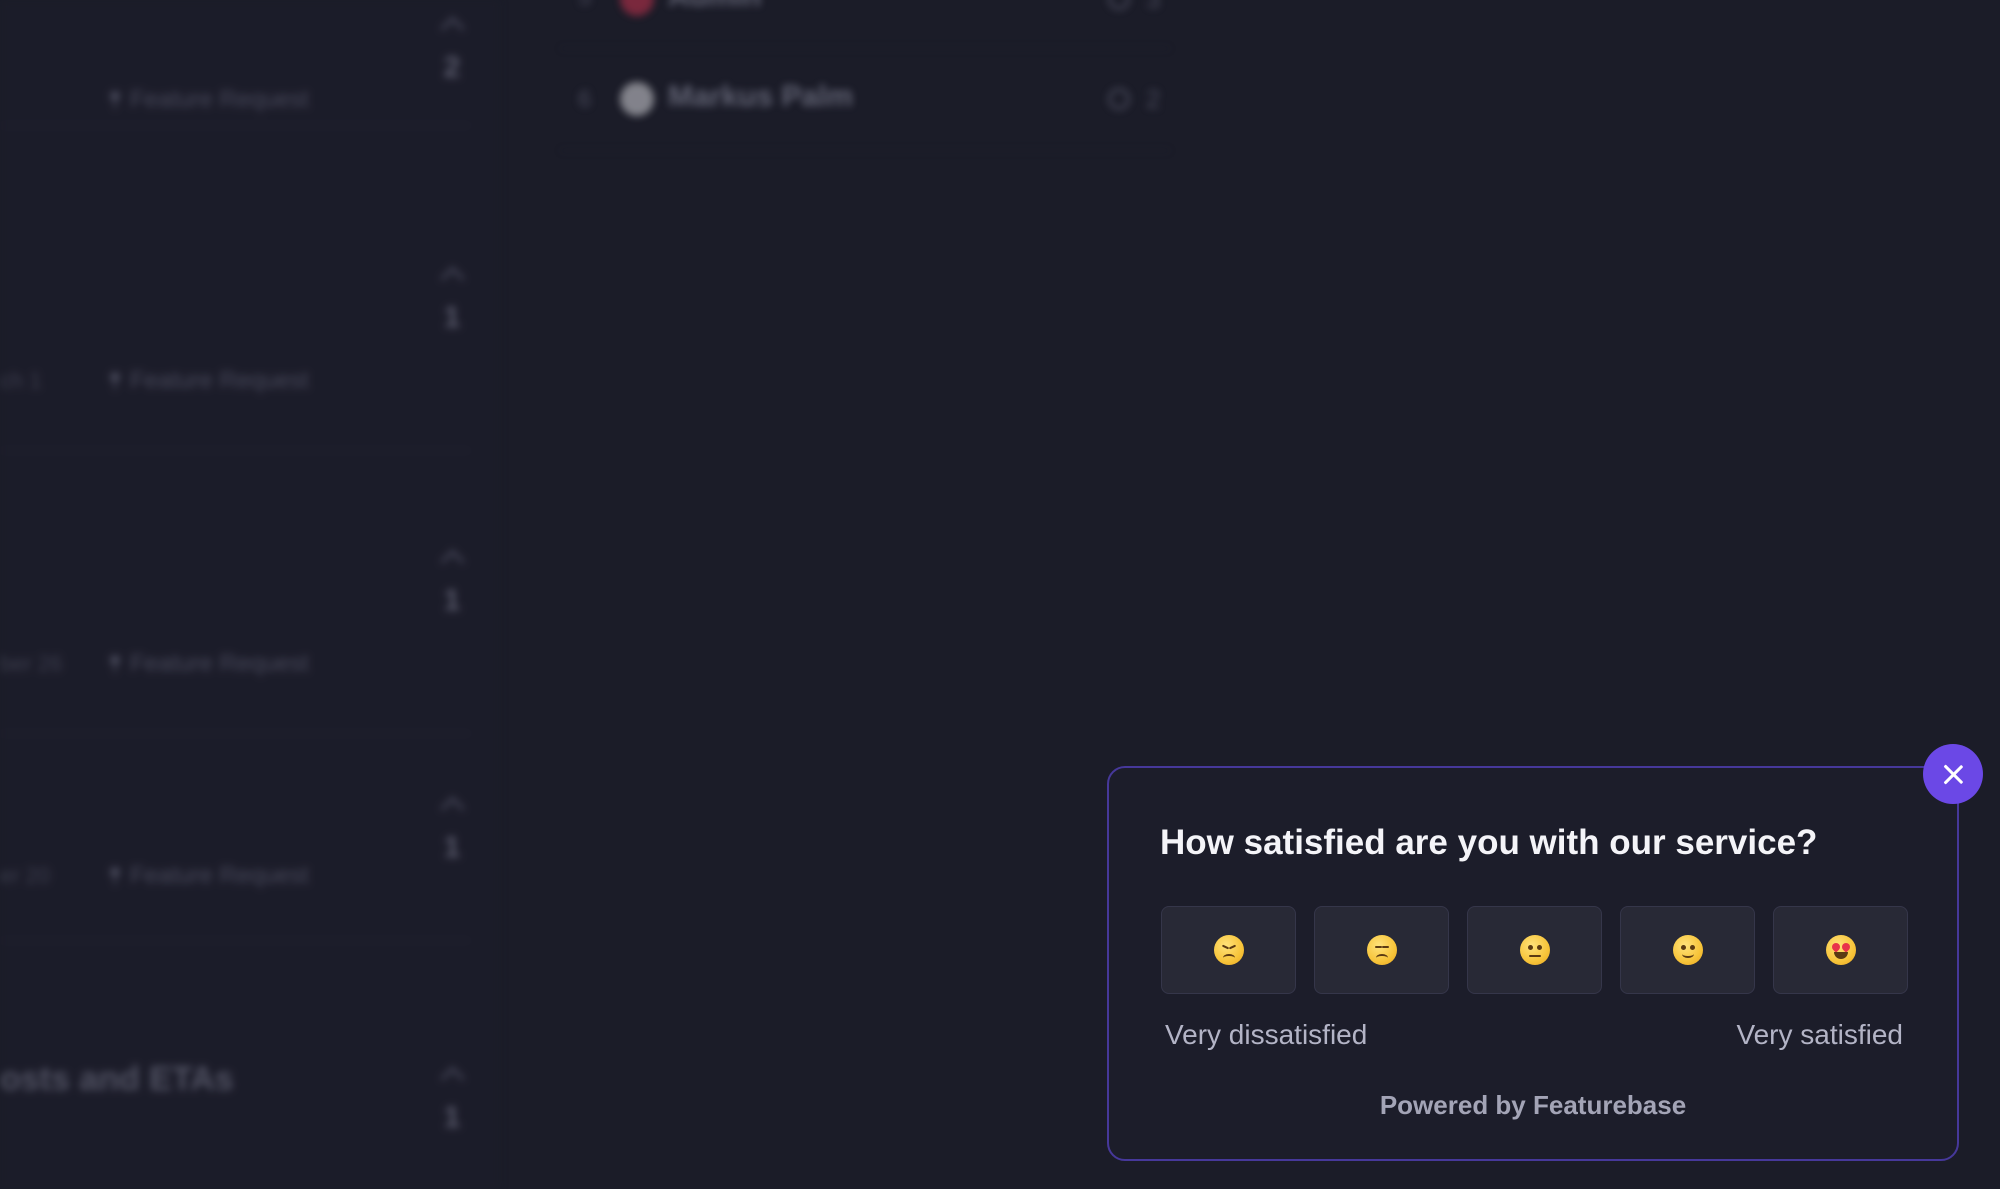 This screenshot has width=2000, height=1189. I want to click on survey-question: How satisfied are you with our service?, so click(1489, 842).